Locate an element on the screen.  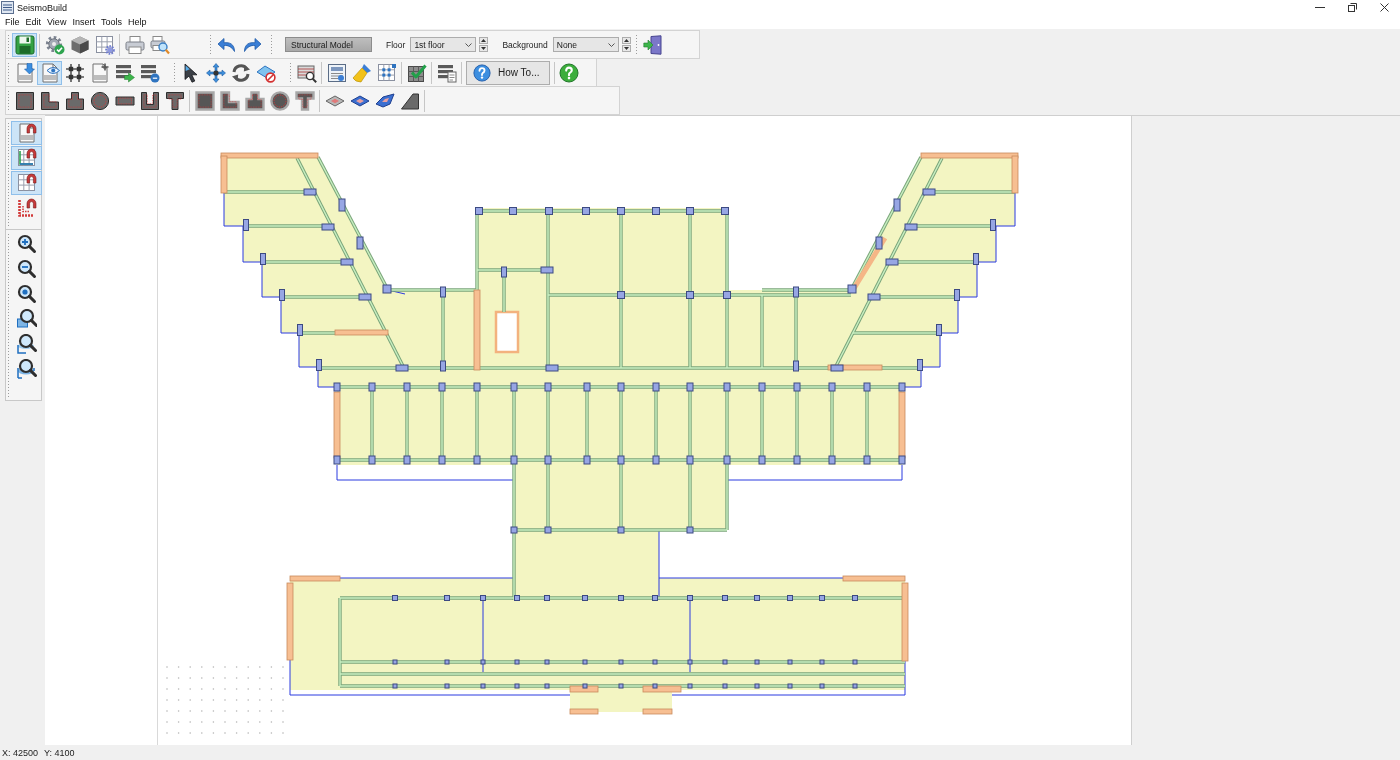
l-jacket-icon is located at coordinates (229, 100).